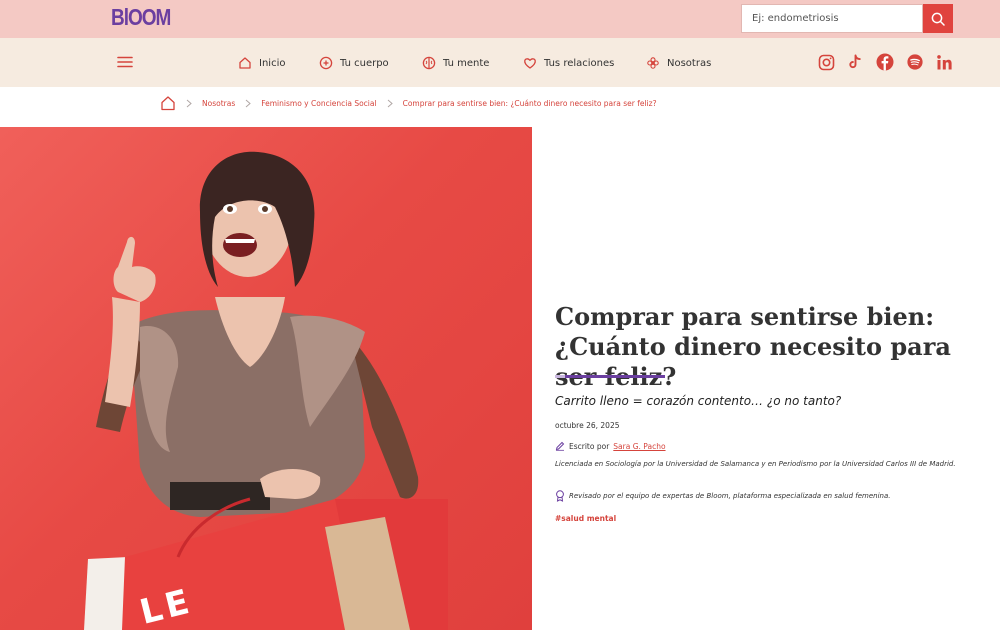 This screenshot has height=630, width=1000. I want to click on spotify-icon, so click(915, 62).